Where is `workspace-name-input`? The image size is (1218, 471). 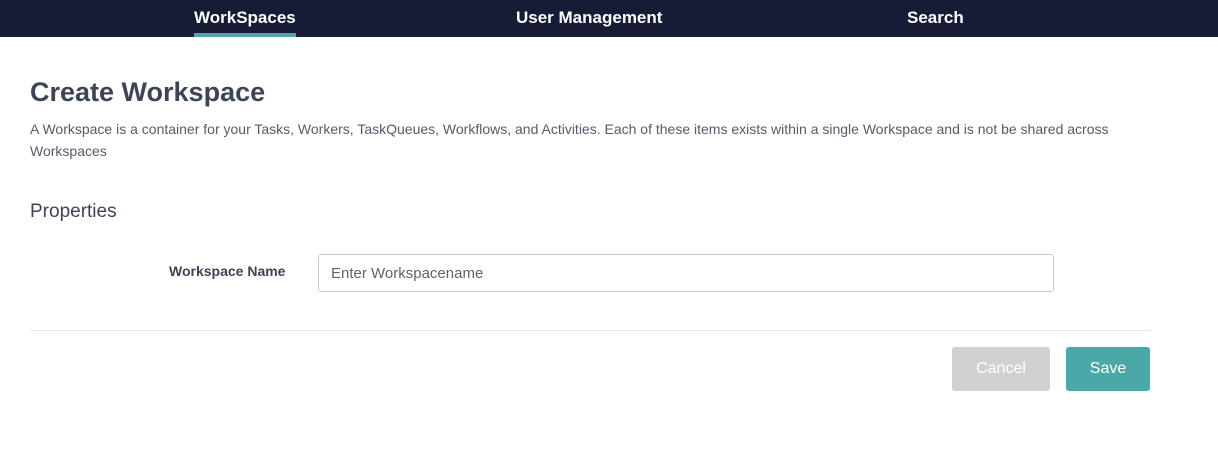
workspace-name-input is located at coordinates (686, 273).